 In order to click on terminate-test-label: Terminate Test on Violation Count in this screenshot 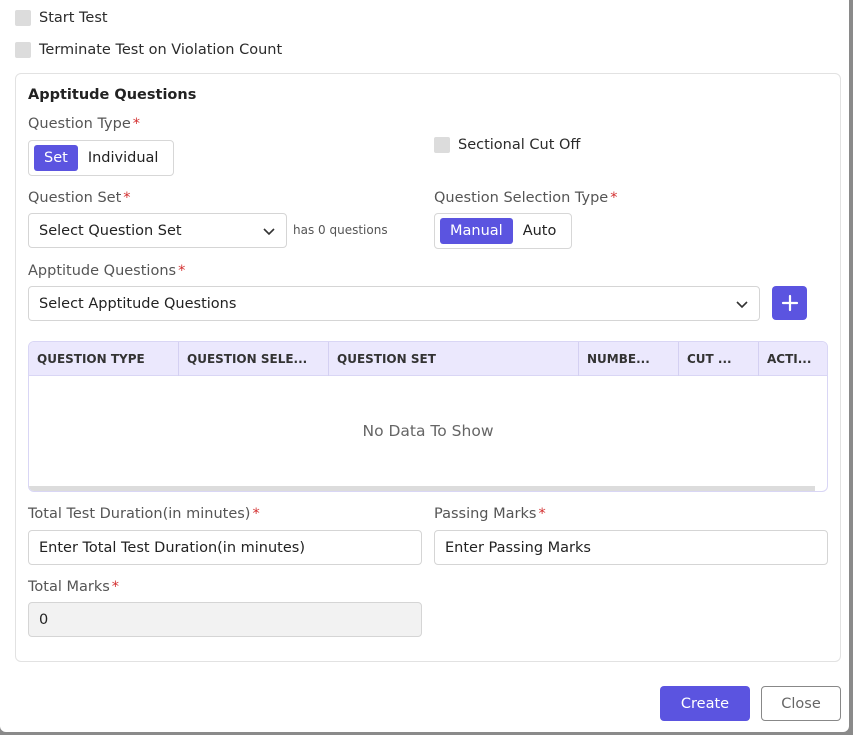, I will do `click(161, 50)`.